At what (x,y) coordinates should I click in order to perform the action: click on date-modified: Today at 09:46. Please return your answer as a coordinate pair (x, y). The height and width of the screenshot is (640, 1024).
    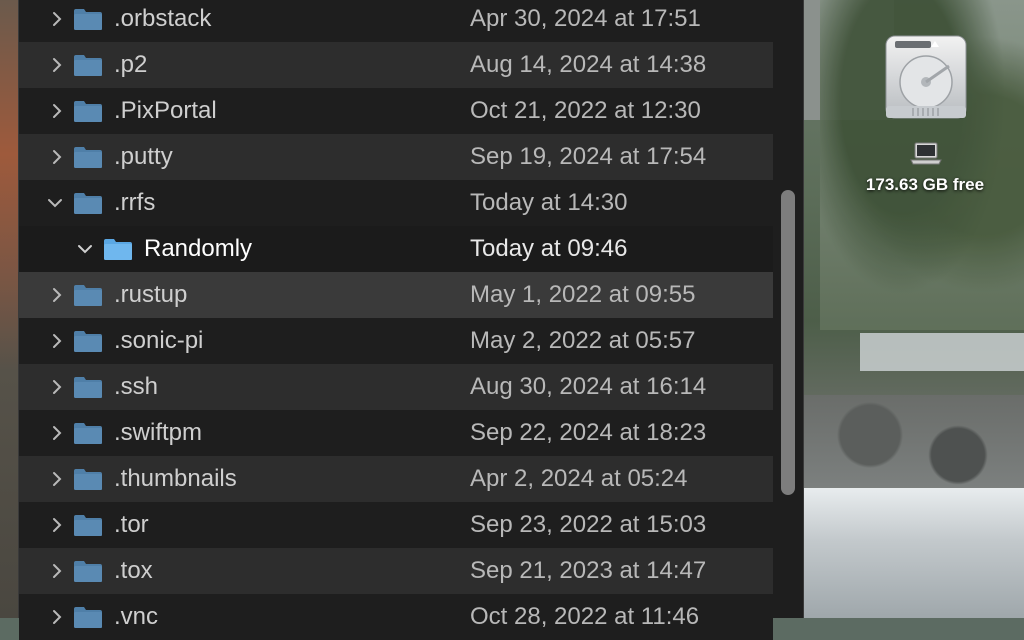
    Looking at the image, I should click on (549, 248).